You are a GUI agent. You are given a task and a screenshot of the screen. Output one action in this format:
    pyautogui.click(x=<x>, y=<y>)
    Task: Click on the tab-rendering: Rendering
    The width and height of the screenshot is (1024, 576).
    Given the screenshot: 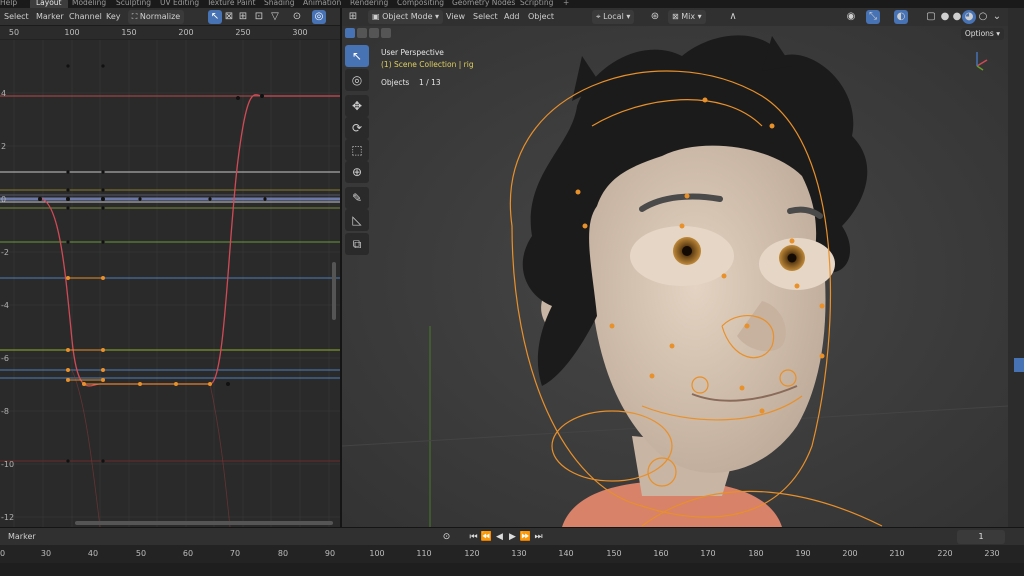 What is the action you would take?
    pyautogui.click(x=369, y=4)
    